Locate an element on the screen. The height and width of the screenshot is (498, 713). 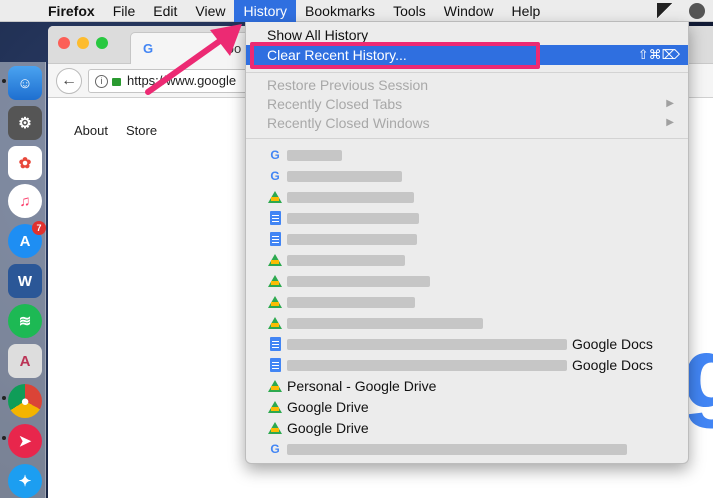
system-preferences-icon: ⚙ is located at coordinates (25, 123).